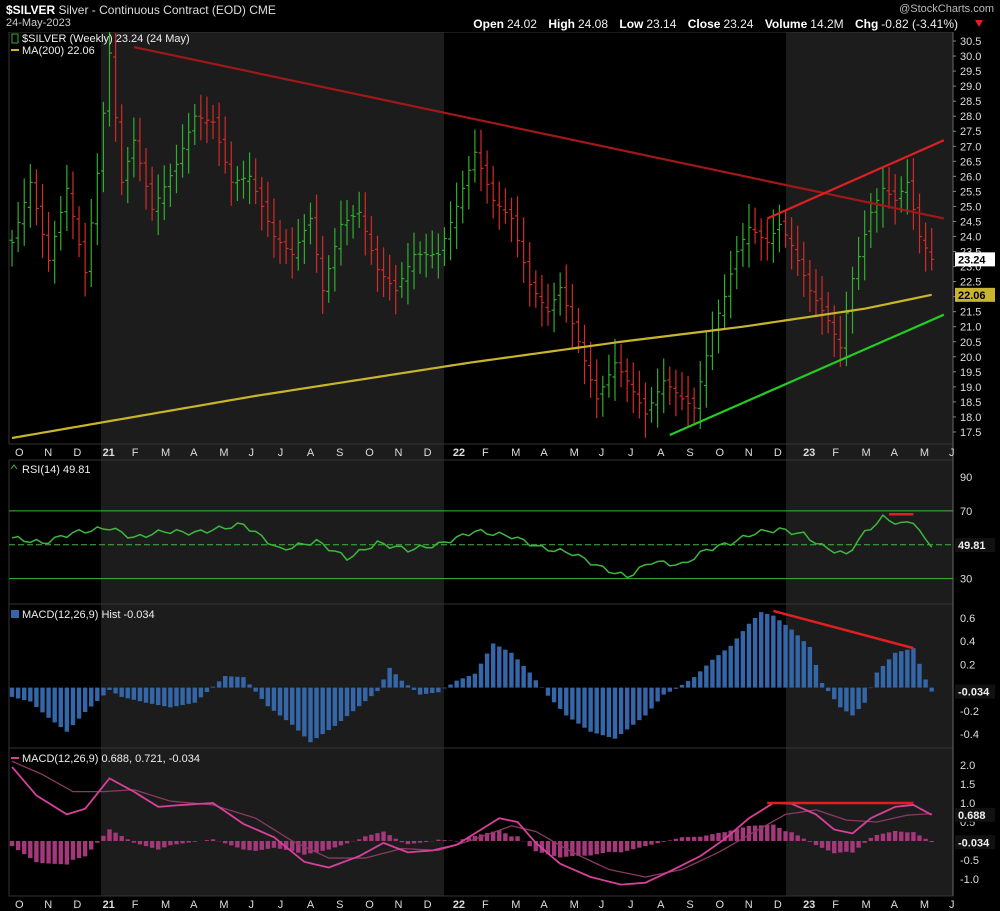  Describe the element at coordinates (970, 358) in the screenshot. I see `price-tick-label: 20.0` at that location.